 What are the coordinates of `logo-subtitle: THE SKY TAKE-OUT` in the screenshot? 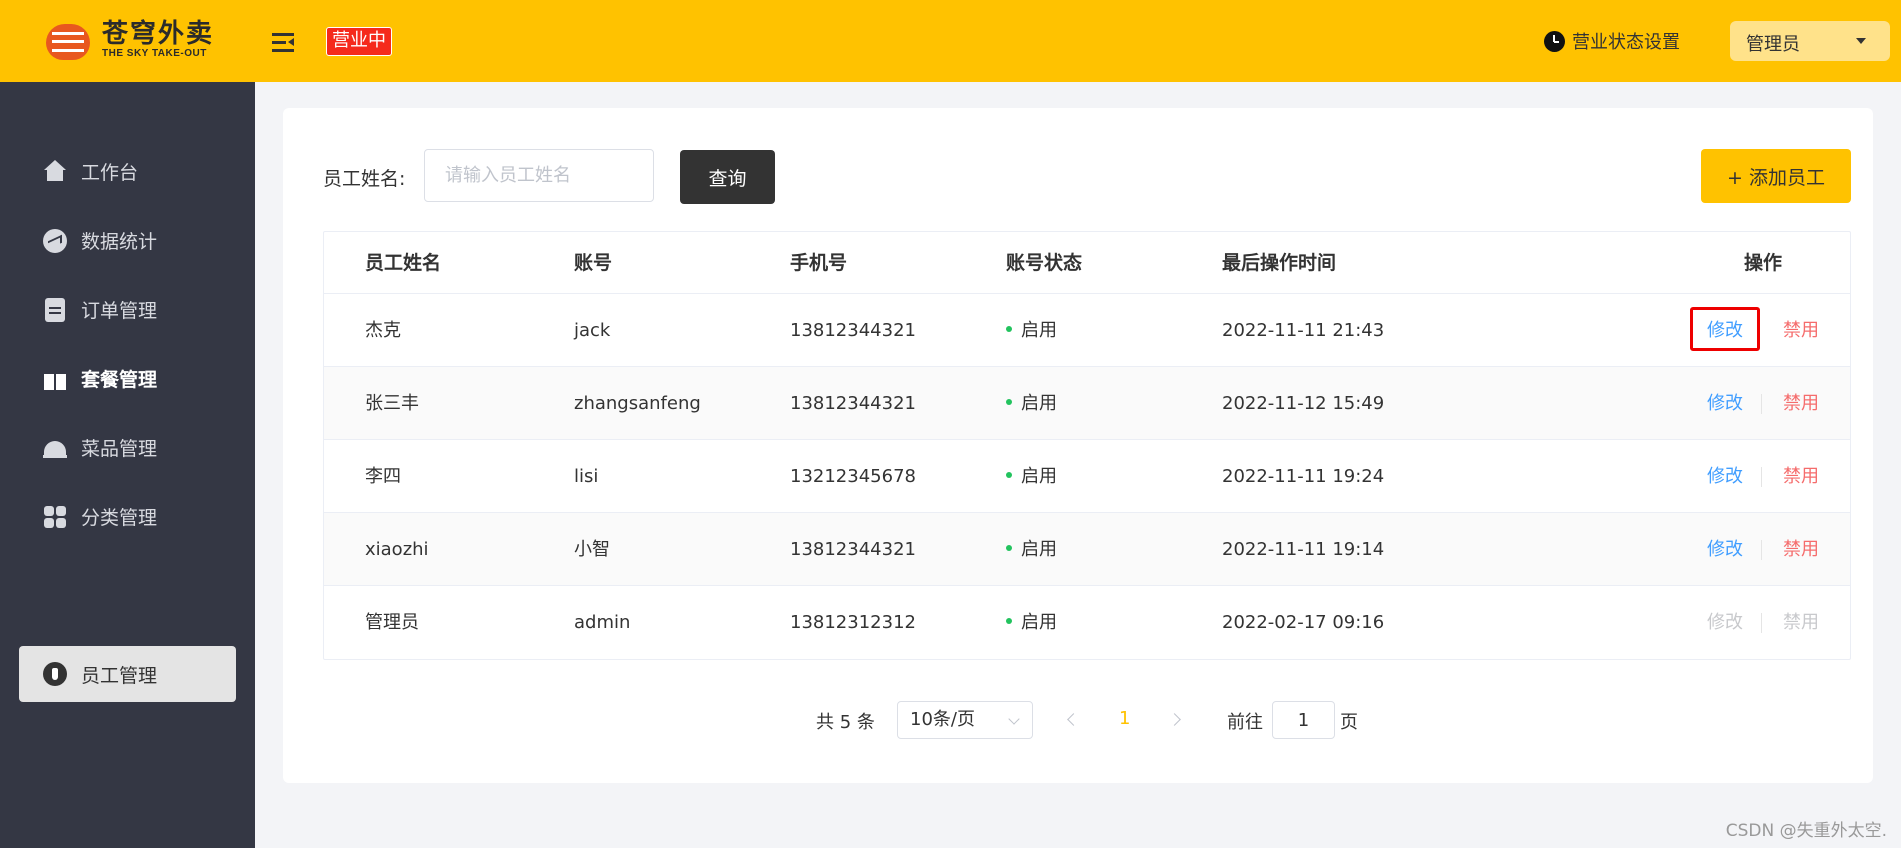 It's located at (154, 53).